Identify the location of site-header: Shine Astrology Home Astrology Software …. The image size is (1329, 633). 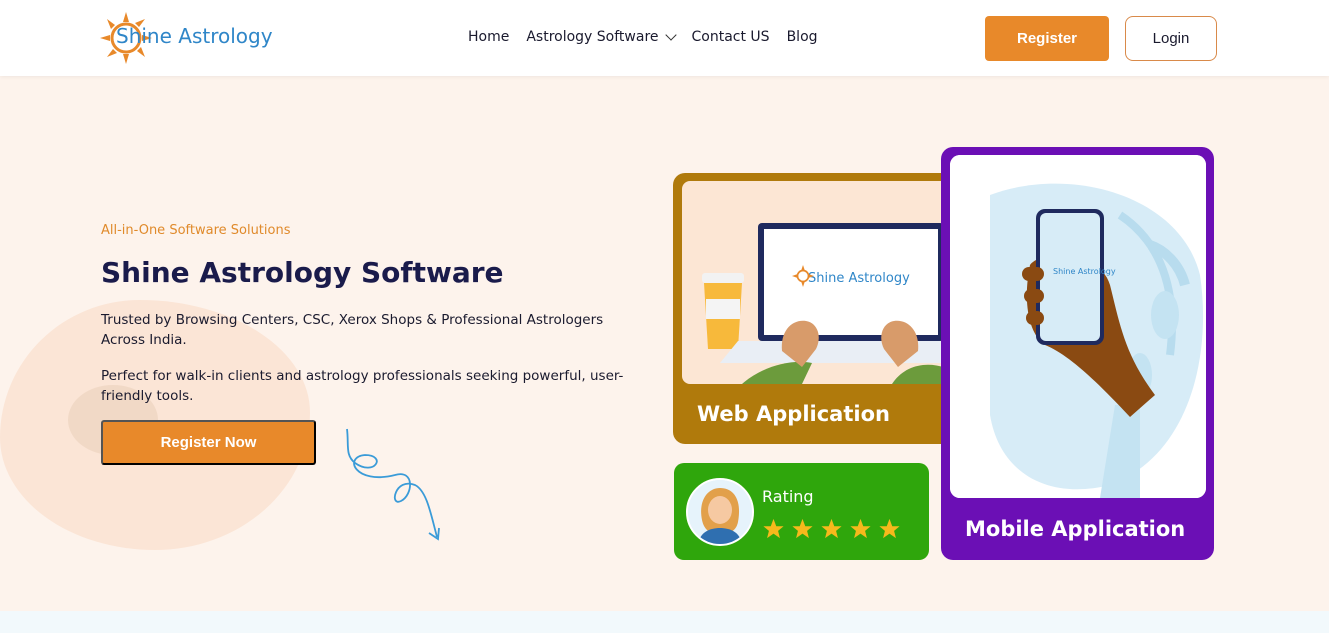
(664, 38).